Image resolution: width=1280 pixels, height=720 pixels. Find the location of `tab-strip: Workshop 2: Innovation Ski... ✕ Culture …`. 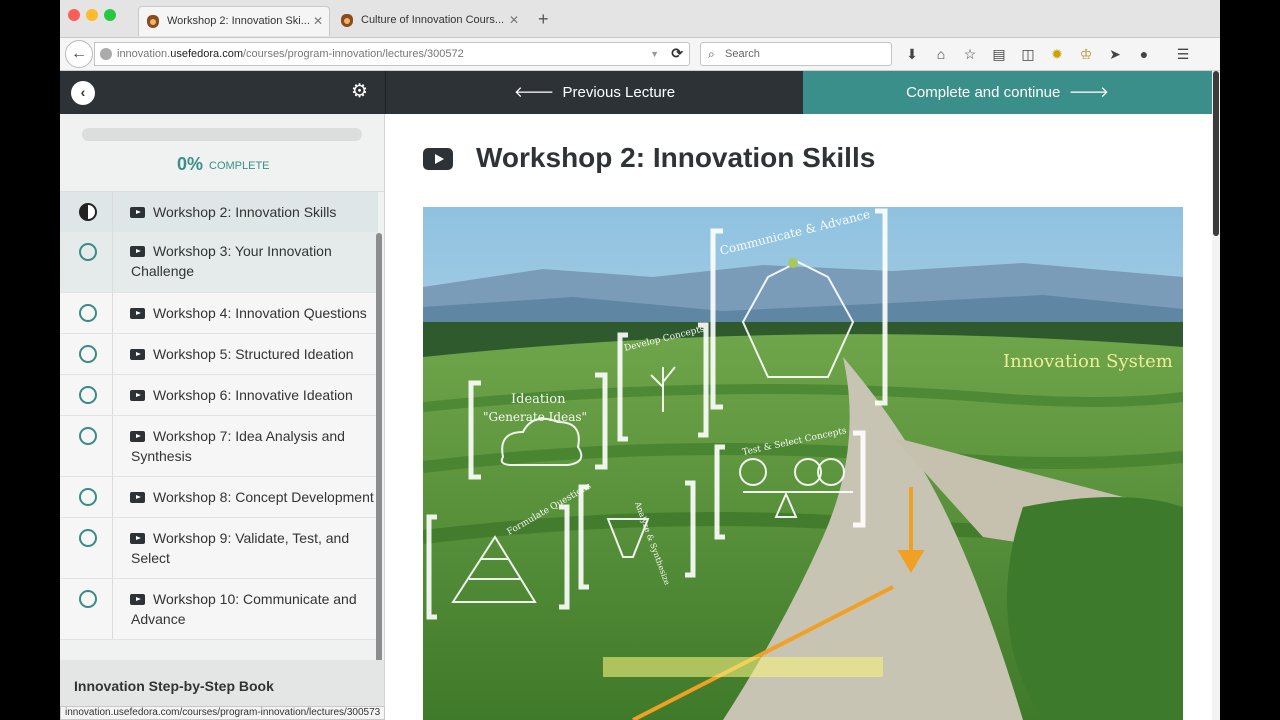

tab-strip: Workshop 2: Innovation Ski... ✕ Culture … is located at coordinates (640, 19).